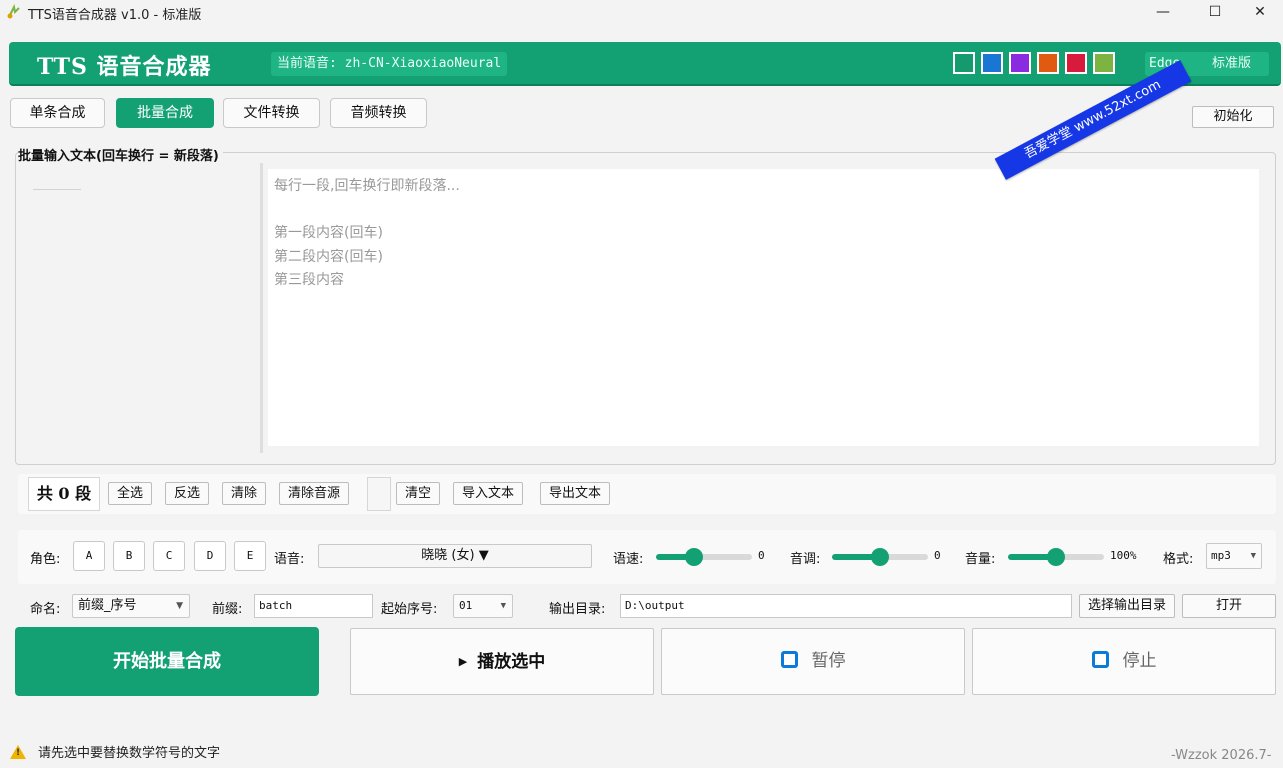  I want to click on rate-label: 语速:, so click(628, 559).